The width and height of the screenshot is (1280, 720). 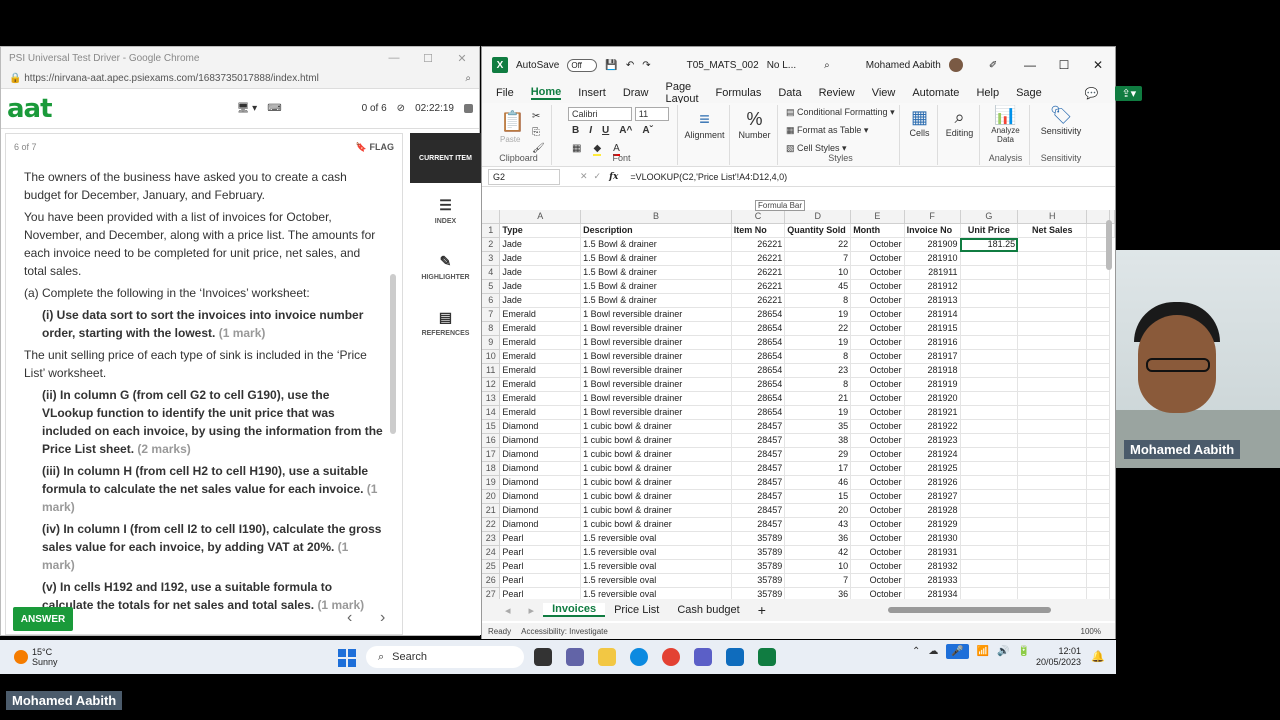 I want to click on minimize-button: —, so click(x=394, y=58).